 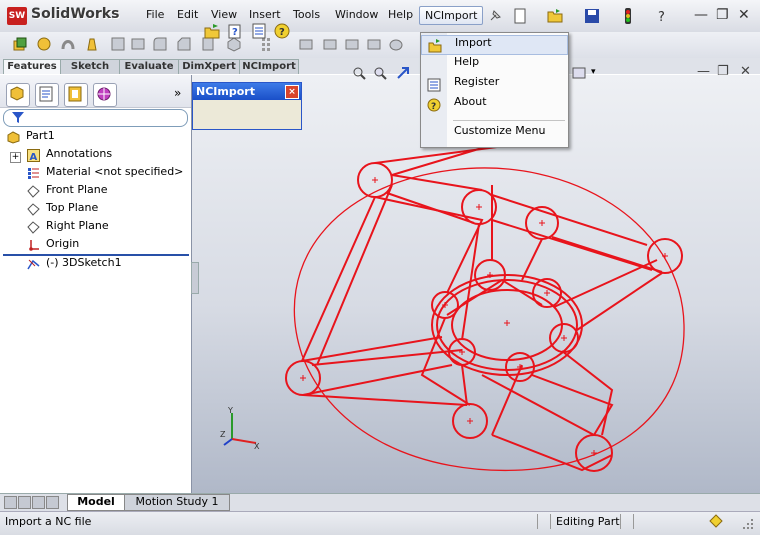 I want to click on status-message: Import a NC file, so click(x=48, y=521).